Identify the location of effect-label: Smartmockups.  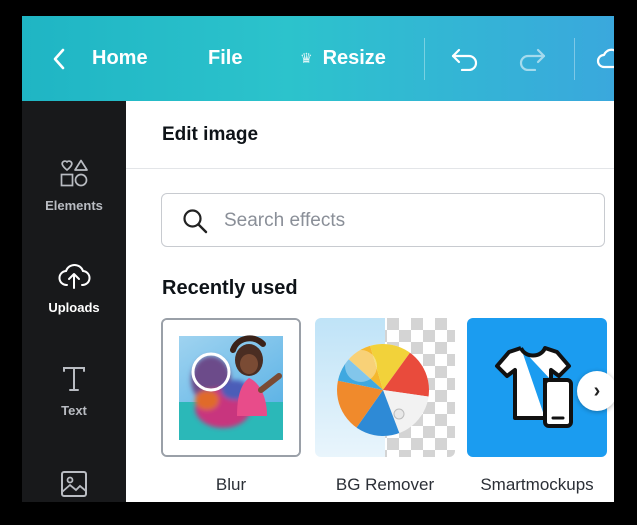
(537, 484).